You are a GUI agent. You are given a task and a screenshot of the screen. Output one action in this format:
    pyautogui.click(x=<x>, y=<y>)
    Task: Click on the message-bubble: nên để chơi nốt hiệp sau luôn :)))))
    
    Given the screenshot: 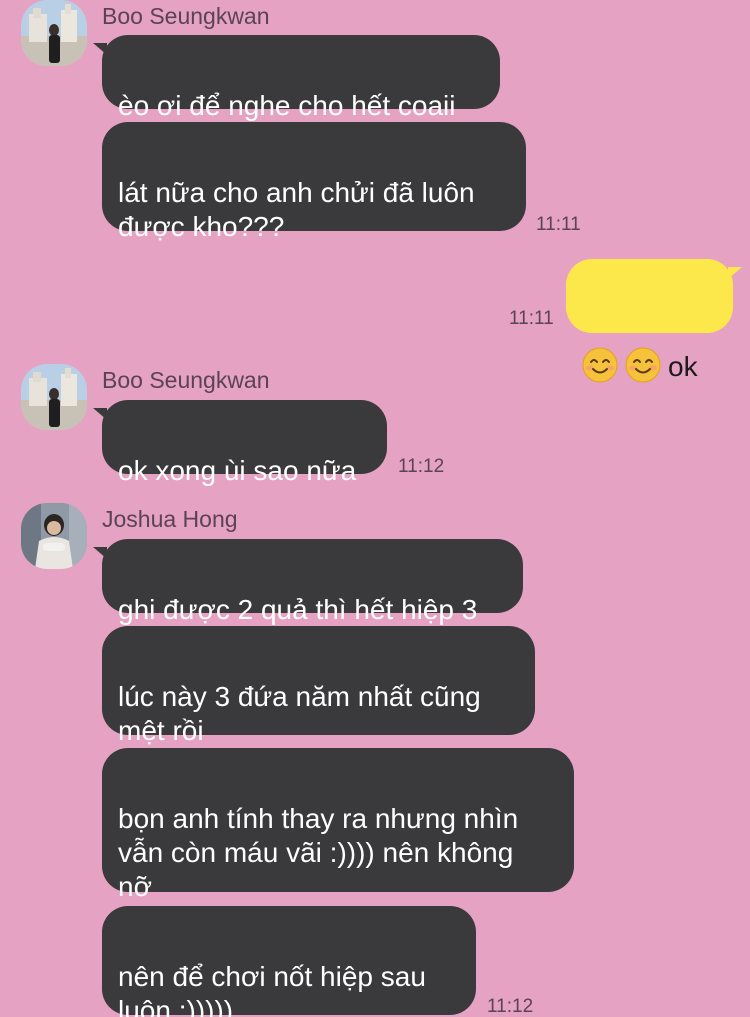 What is the action you would take?
    pyautogui.click(x=289, y=961)
    